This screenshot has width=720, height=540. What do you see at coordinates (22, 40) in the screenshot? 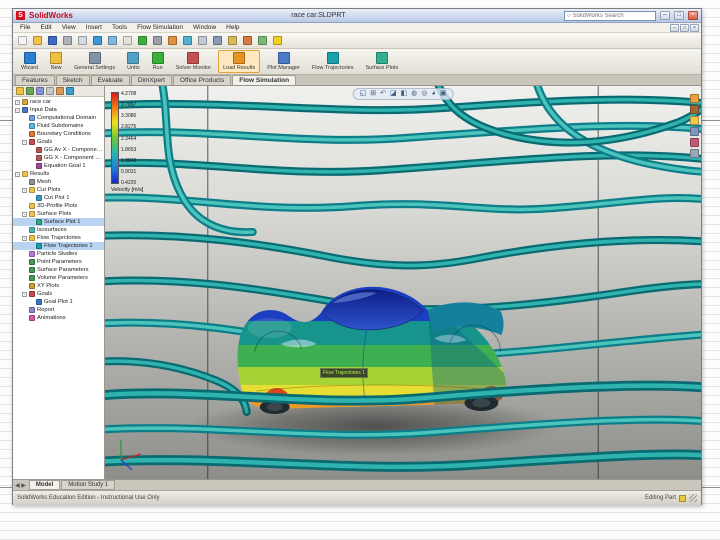
I see `new-icon` at bounding box center [22, 40].